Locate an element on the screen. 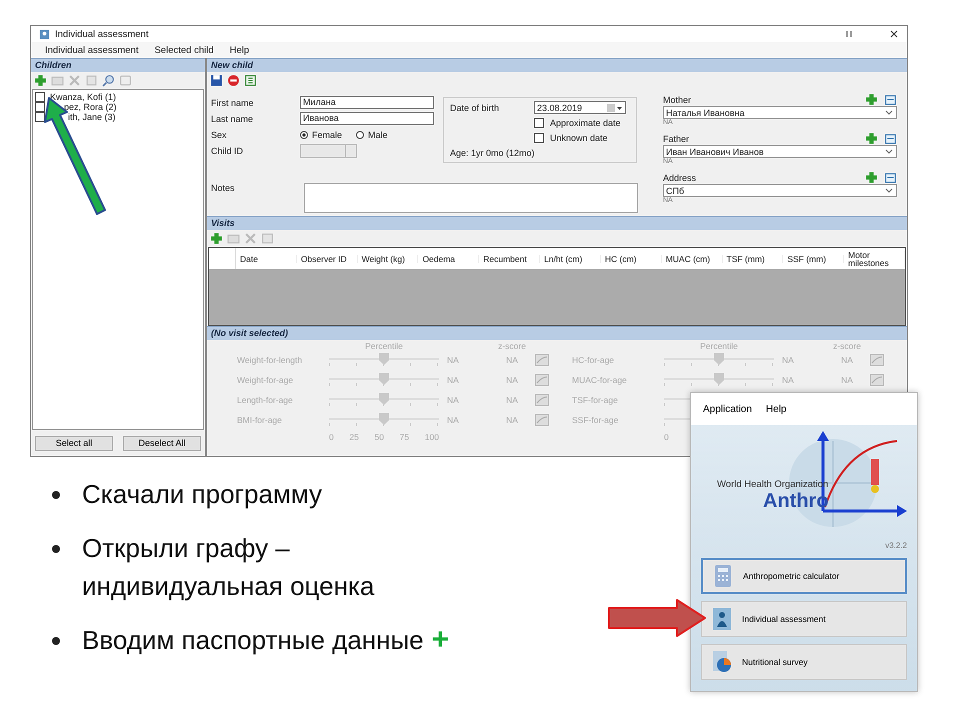 This screenshot has width=960, height=720. maximize-icon is located at coordinates (849, 34).